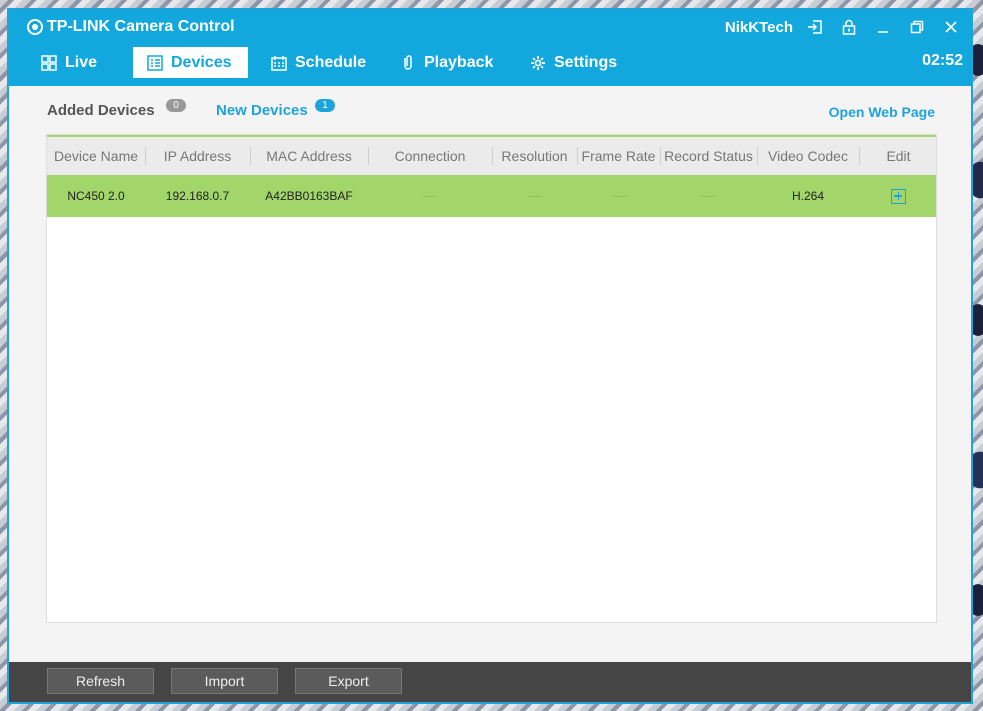 This screenshot has height=711, width=983. I want to click on tab-devices: Devices, so click(190, 62).